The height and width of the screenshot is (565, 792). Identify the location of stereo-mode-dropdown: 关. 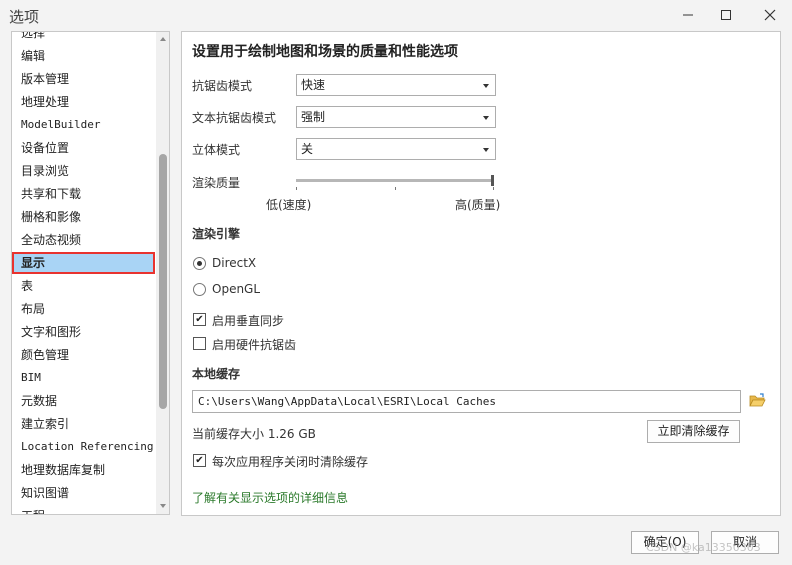
(396, 149).